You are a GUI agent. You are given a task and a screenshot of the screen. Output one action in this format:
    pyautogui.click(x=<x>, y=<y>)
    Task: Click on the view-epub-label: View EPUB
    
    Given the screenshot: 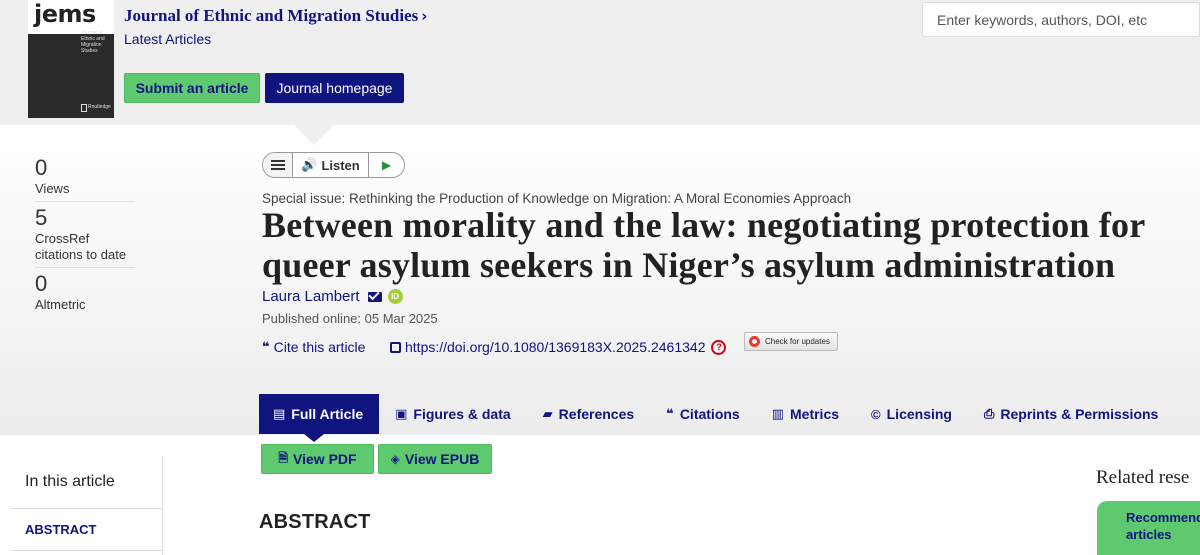 What is the action you would take?
    pyautogui.click(x=442, y=459)
    